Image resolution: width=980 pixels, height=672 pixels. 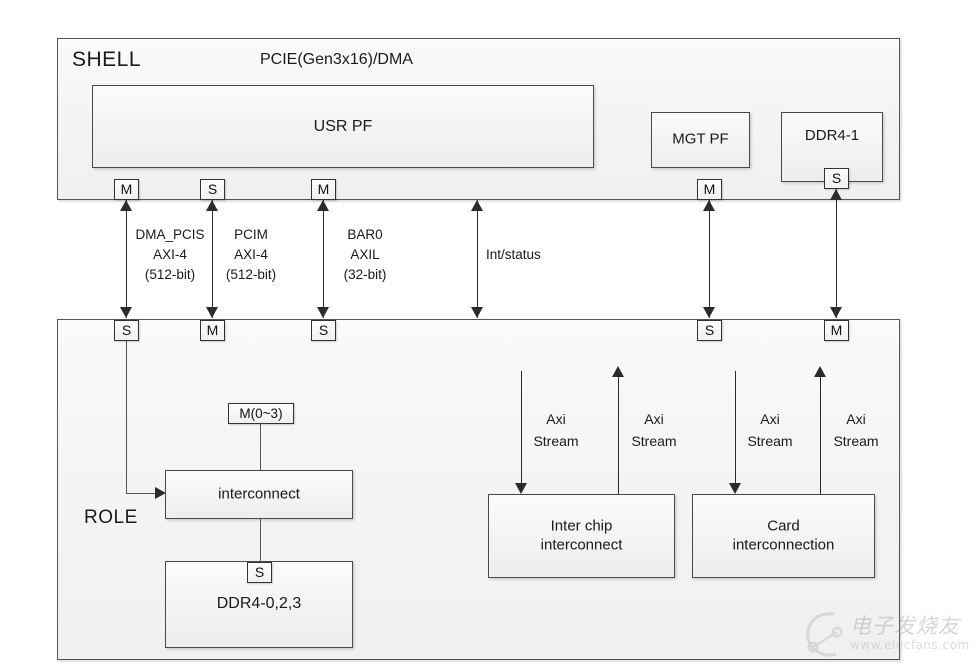 What do you see at coordinates (856, 419) in the screenshot?
I see `axi-stream-label-4-line1: Axi` at bounding box center [856, 419].